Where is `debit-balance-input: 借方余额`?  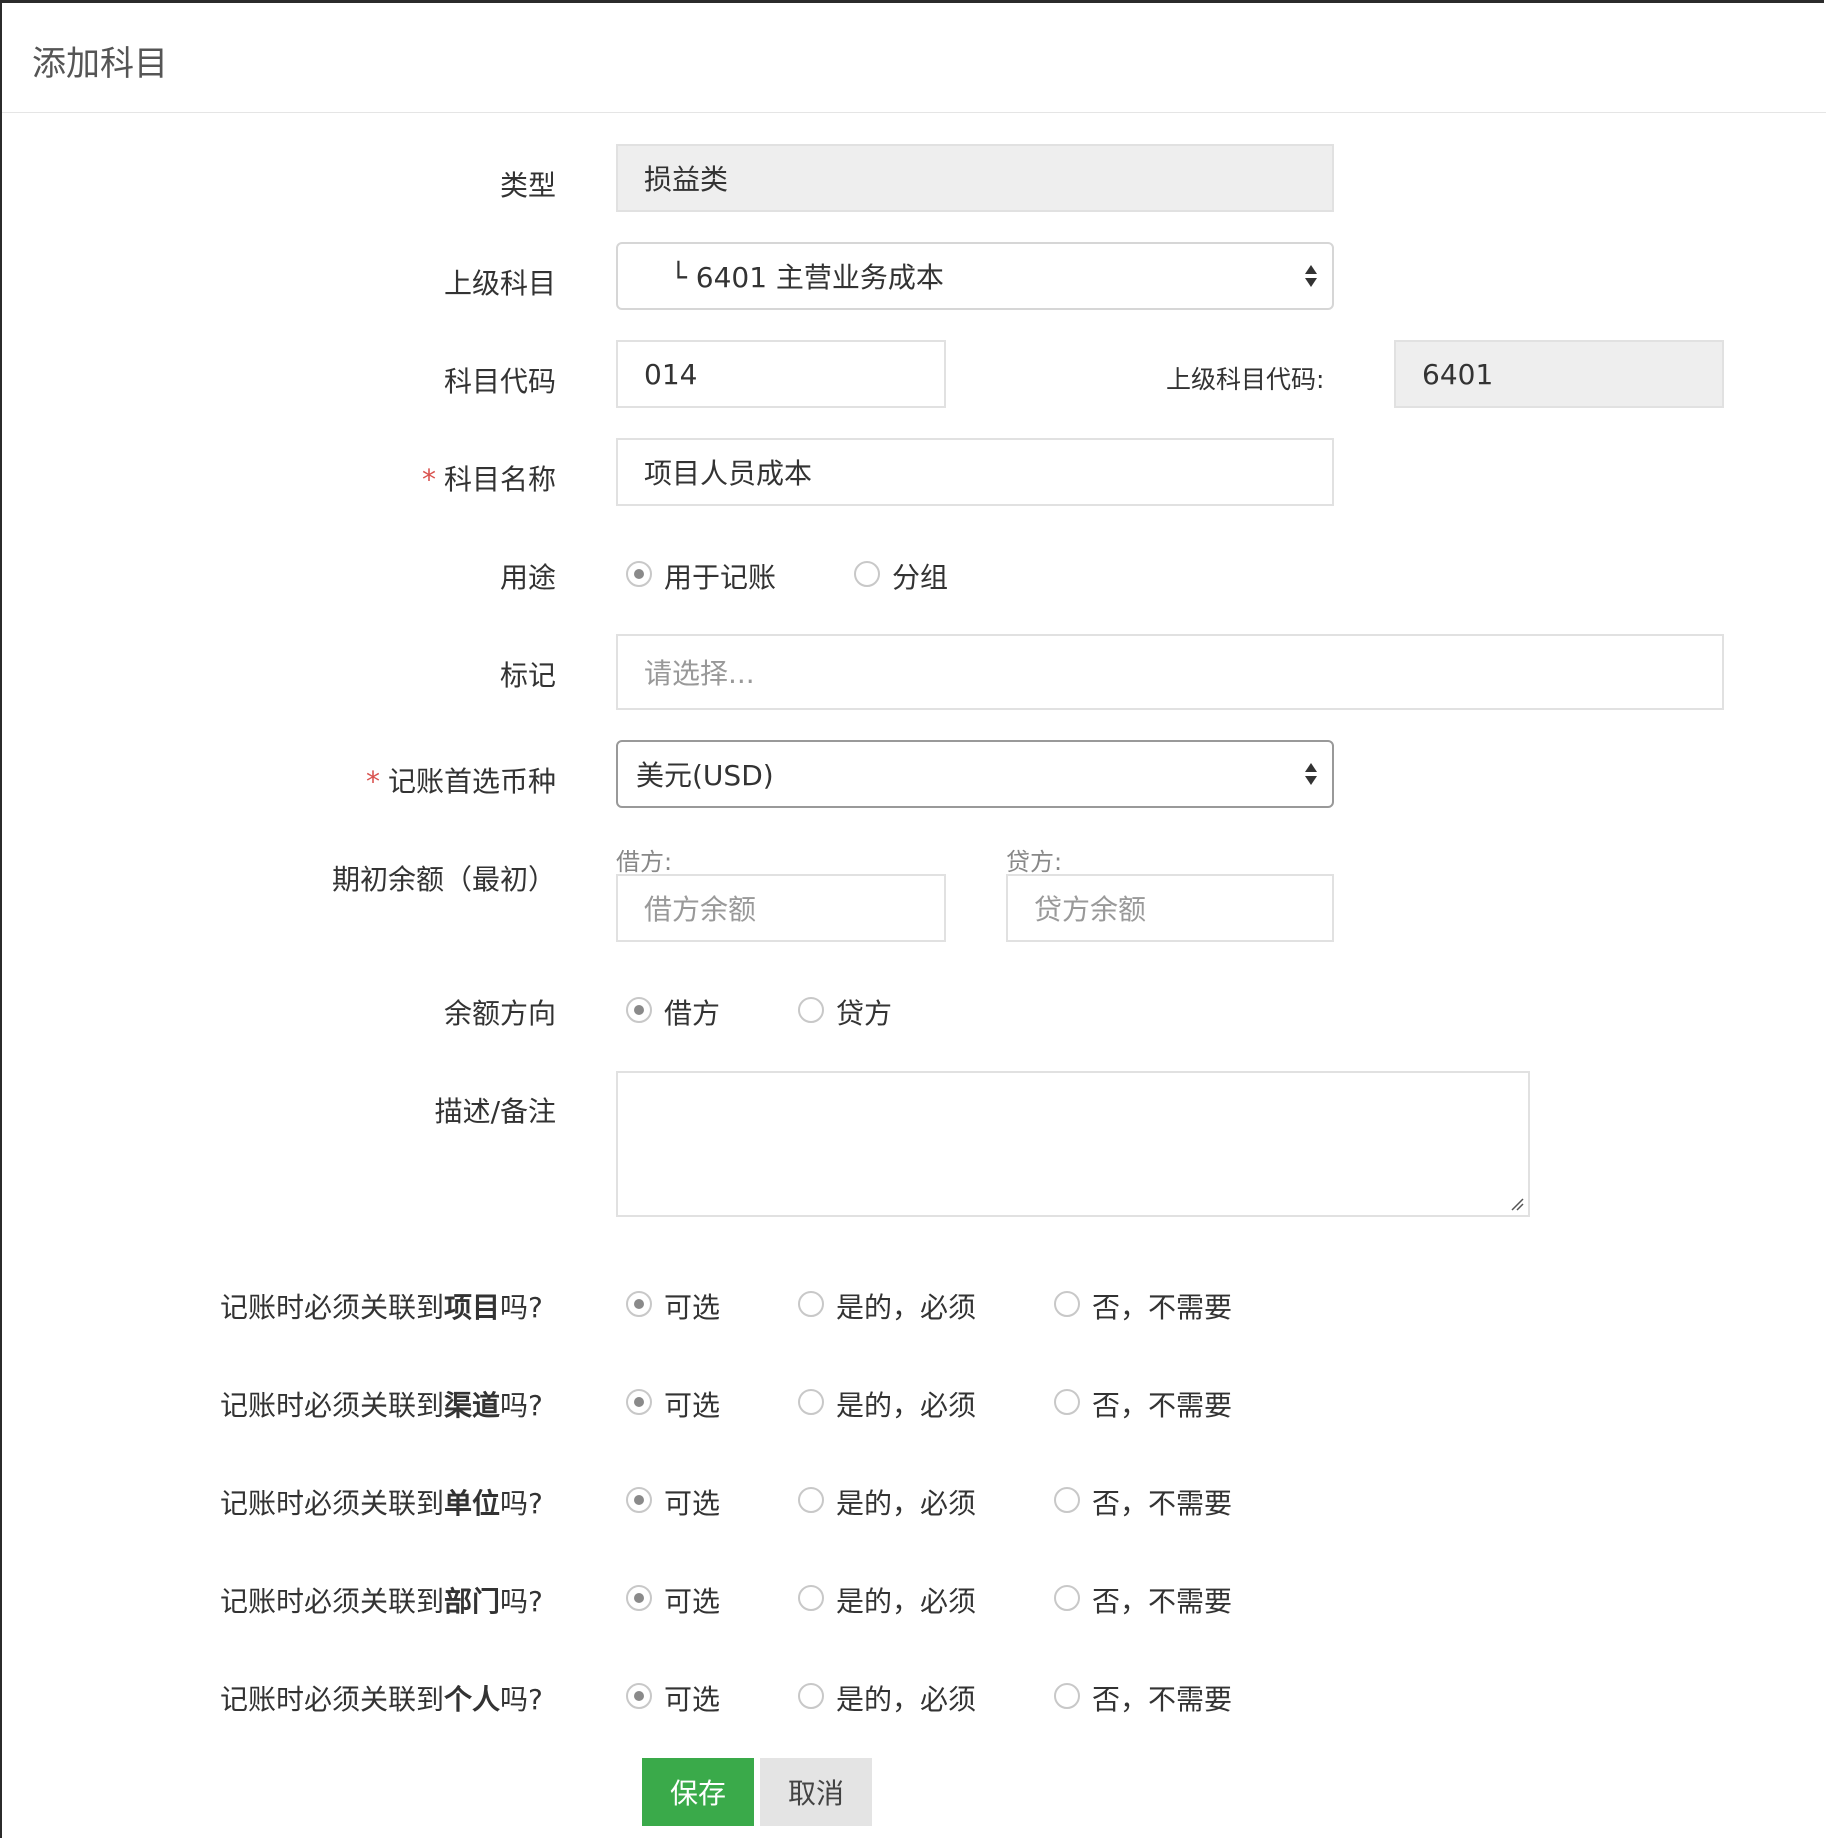 debit-balance-input: 借方余额 is located at coordinates (781, 908).